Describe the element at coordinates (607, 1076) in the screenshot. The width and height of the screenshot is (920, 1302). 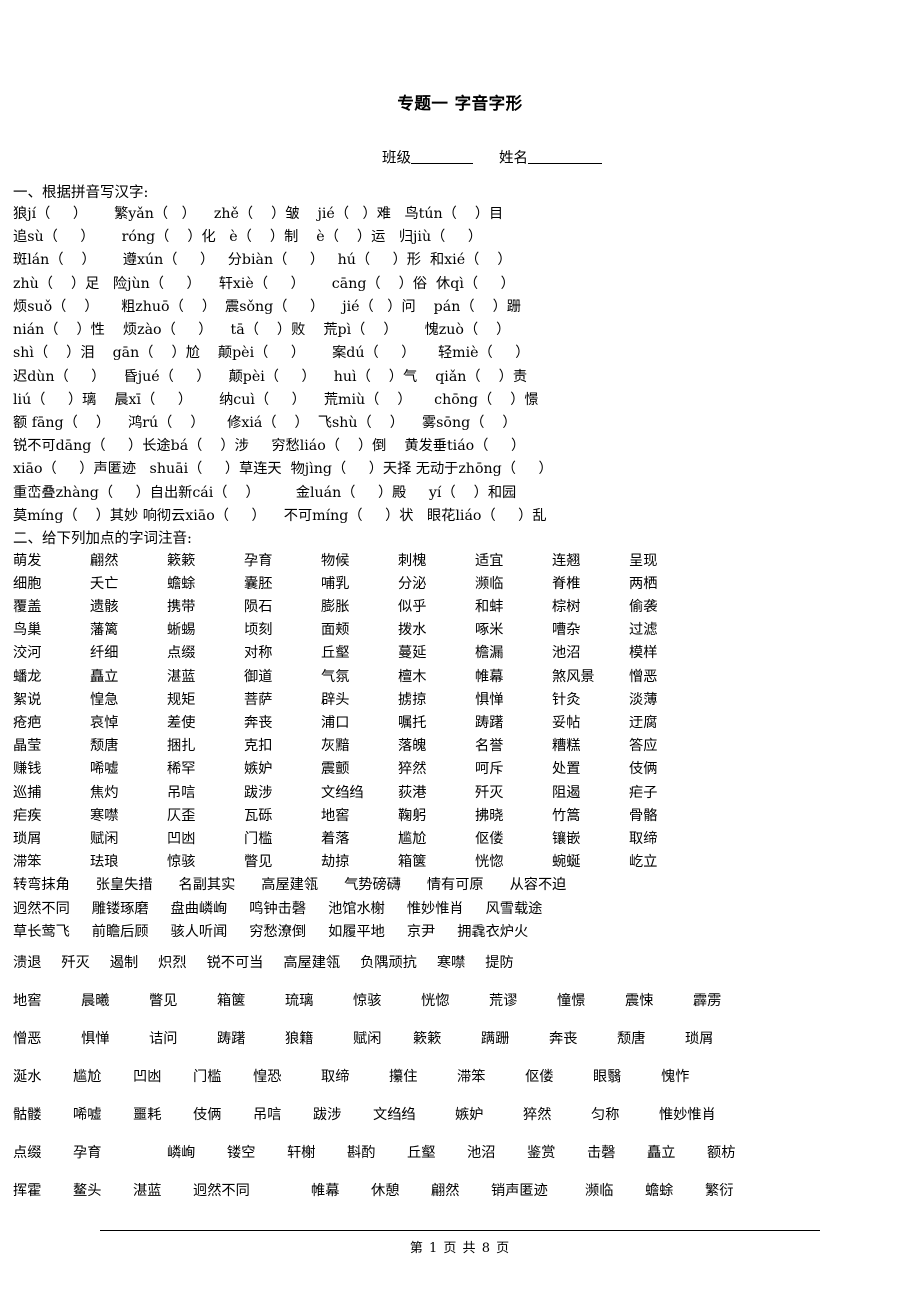
I see `loose-word-cell: 眼翳` at that location.